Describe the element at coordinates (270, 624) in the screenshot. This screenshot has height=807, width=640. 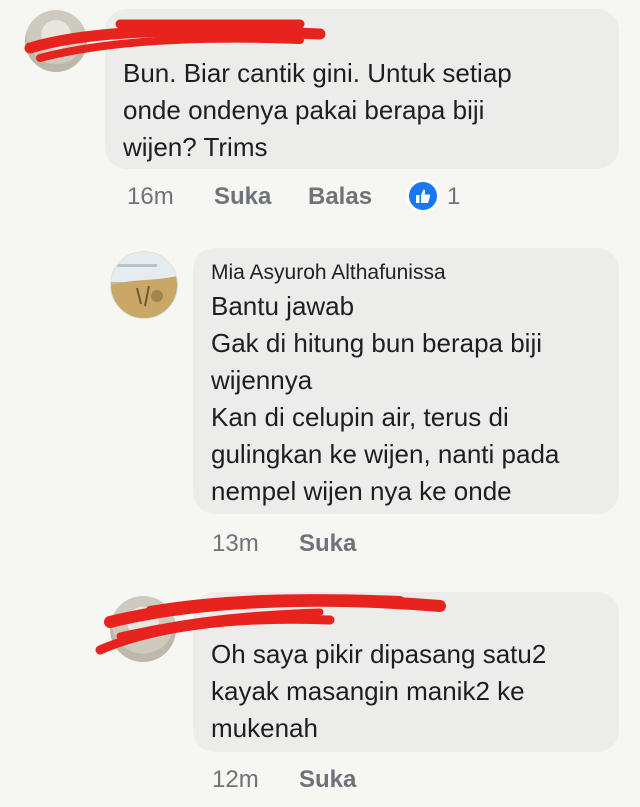
I see `redaction-scribble` at that location.